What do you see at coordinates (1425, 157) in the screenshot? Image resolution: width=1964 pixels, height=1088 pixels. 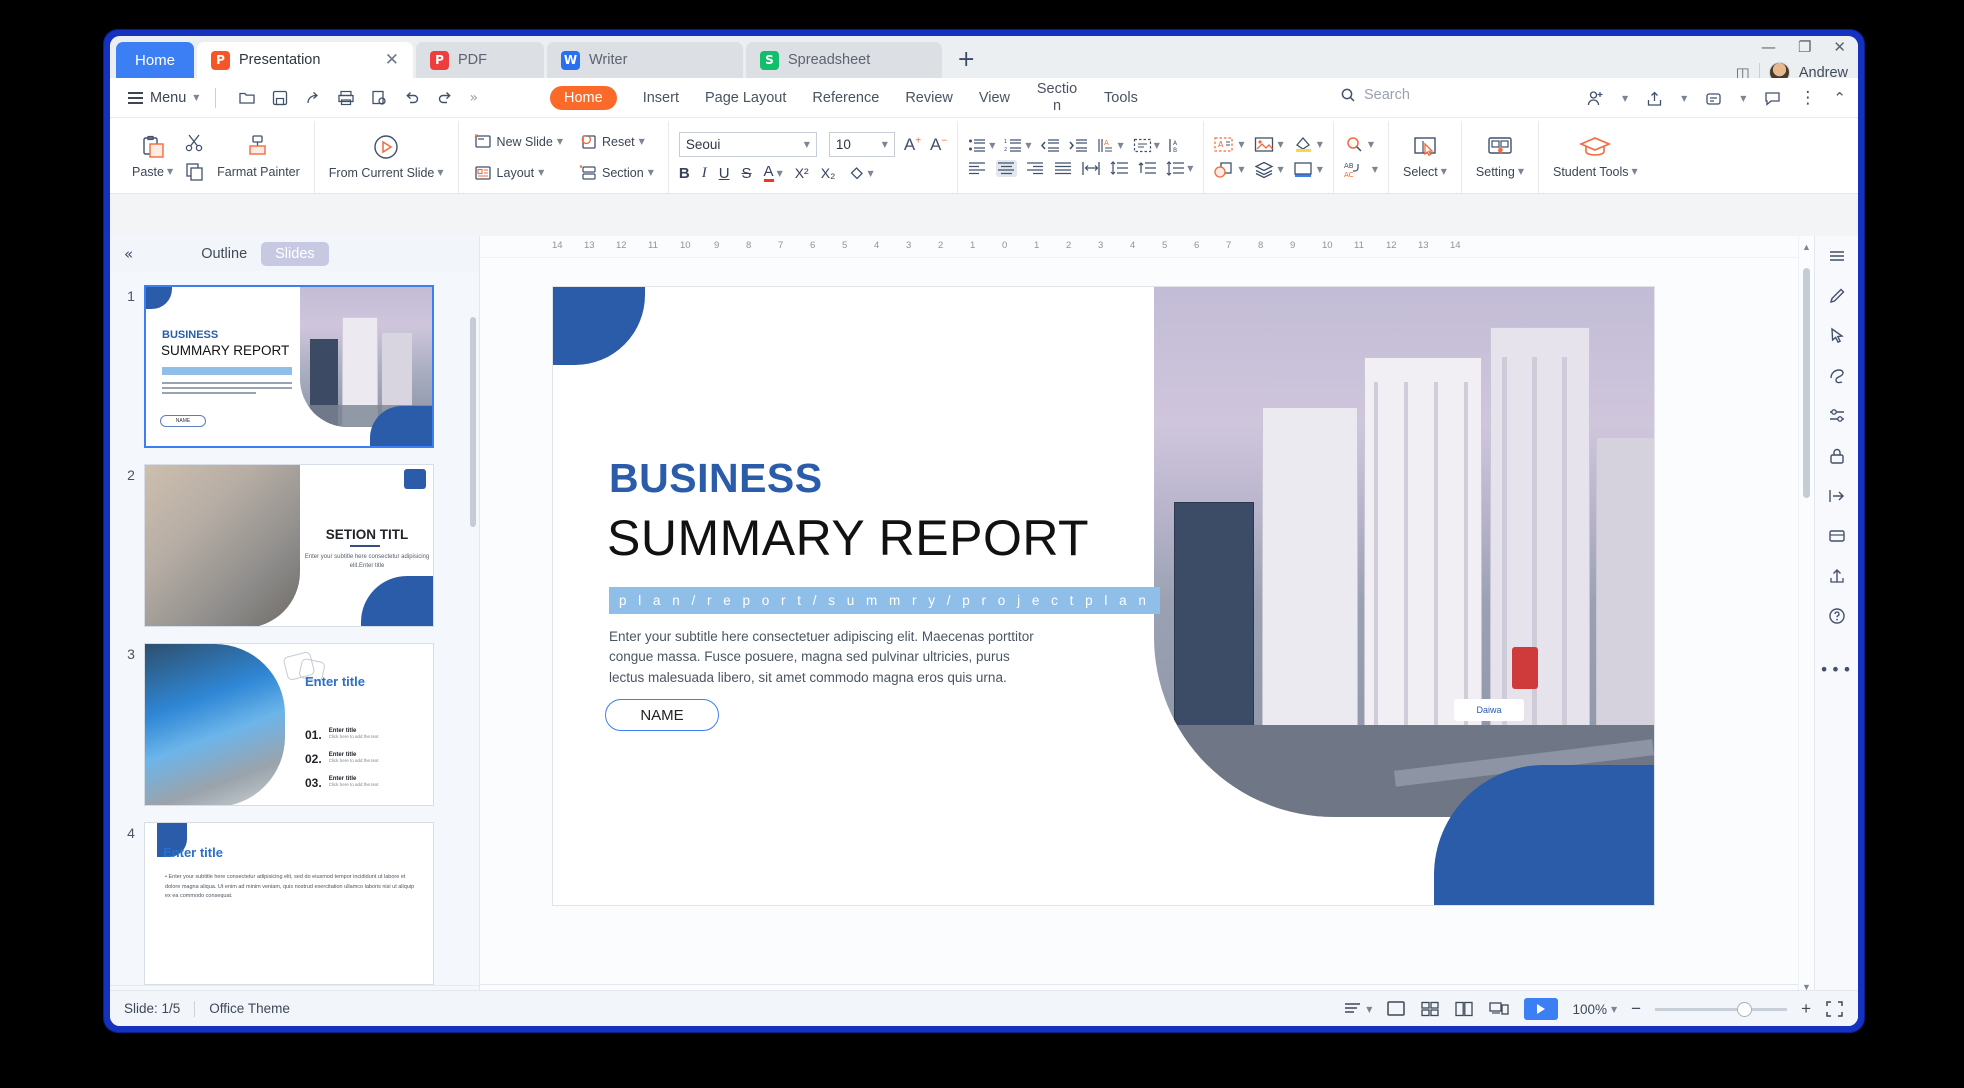 I see `select-button: Select ▼` at bounding box center [1425, 157].